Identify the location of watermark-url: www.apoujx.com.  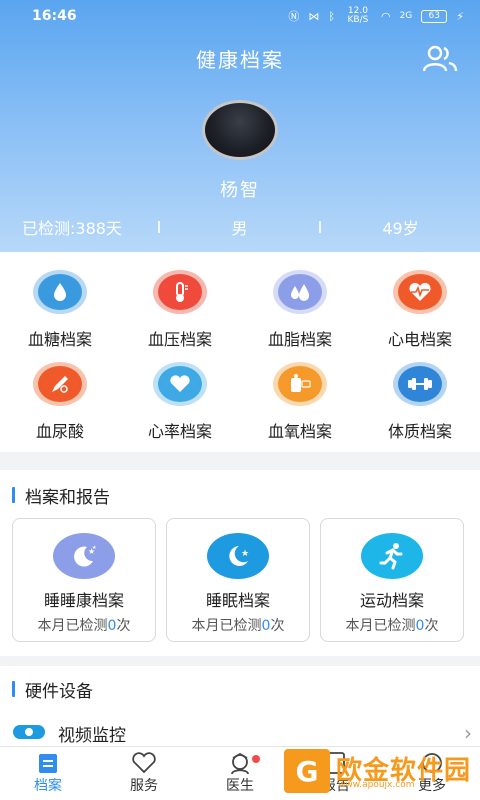
(376, 785).